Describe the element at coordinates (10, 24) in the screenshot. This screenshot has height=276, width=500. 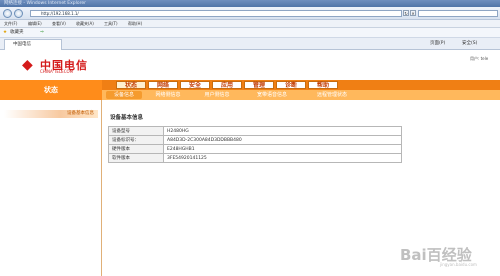
I see `menu-file: 文件(F)` at that location.